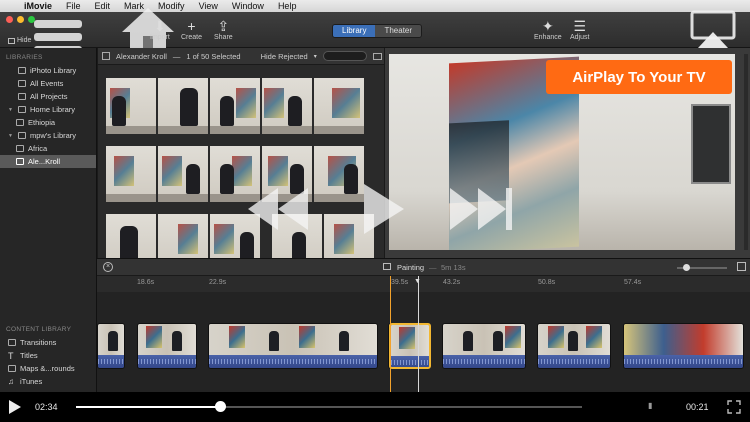  I want to click on sidebar-item-transitions: Transitions, so click(48, 342).